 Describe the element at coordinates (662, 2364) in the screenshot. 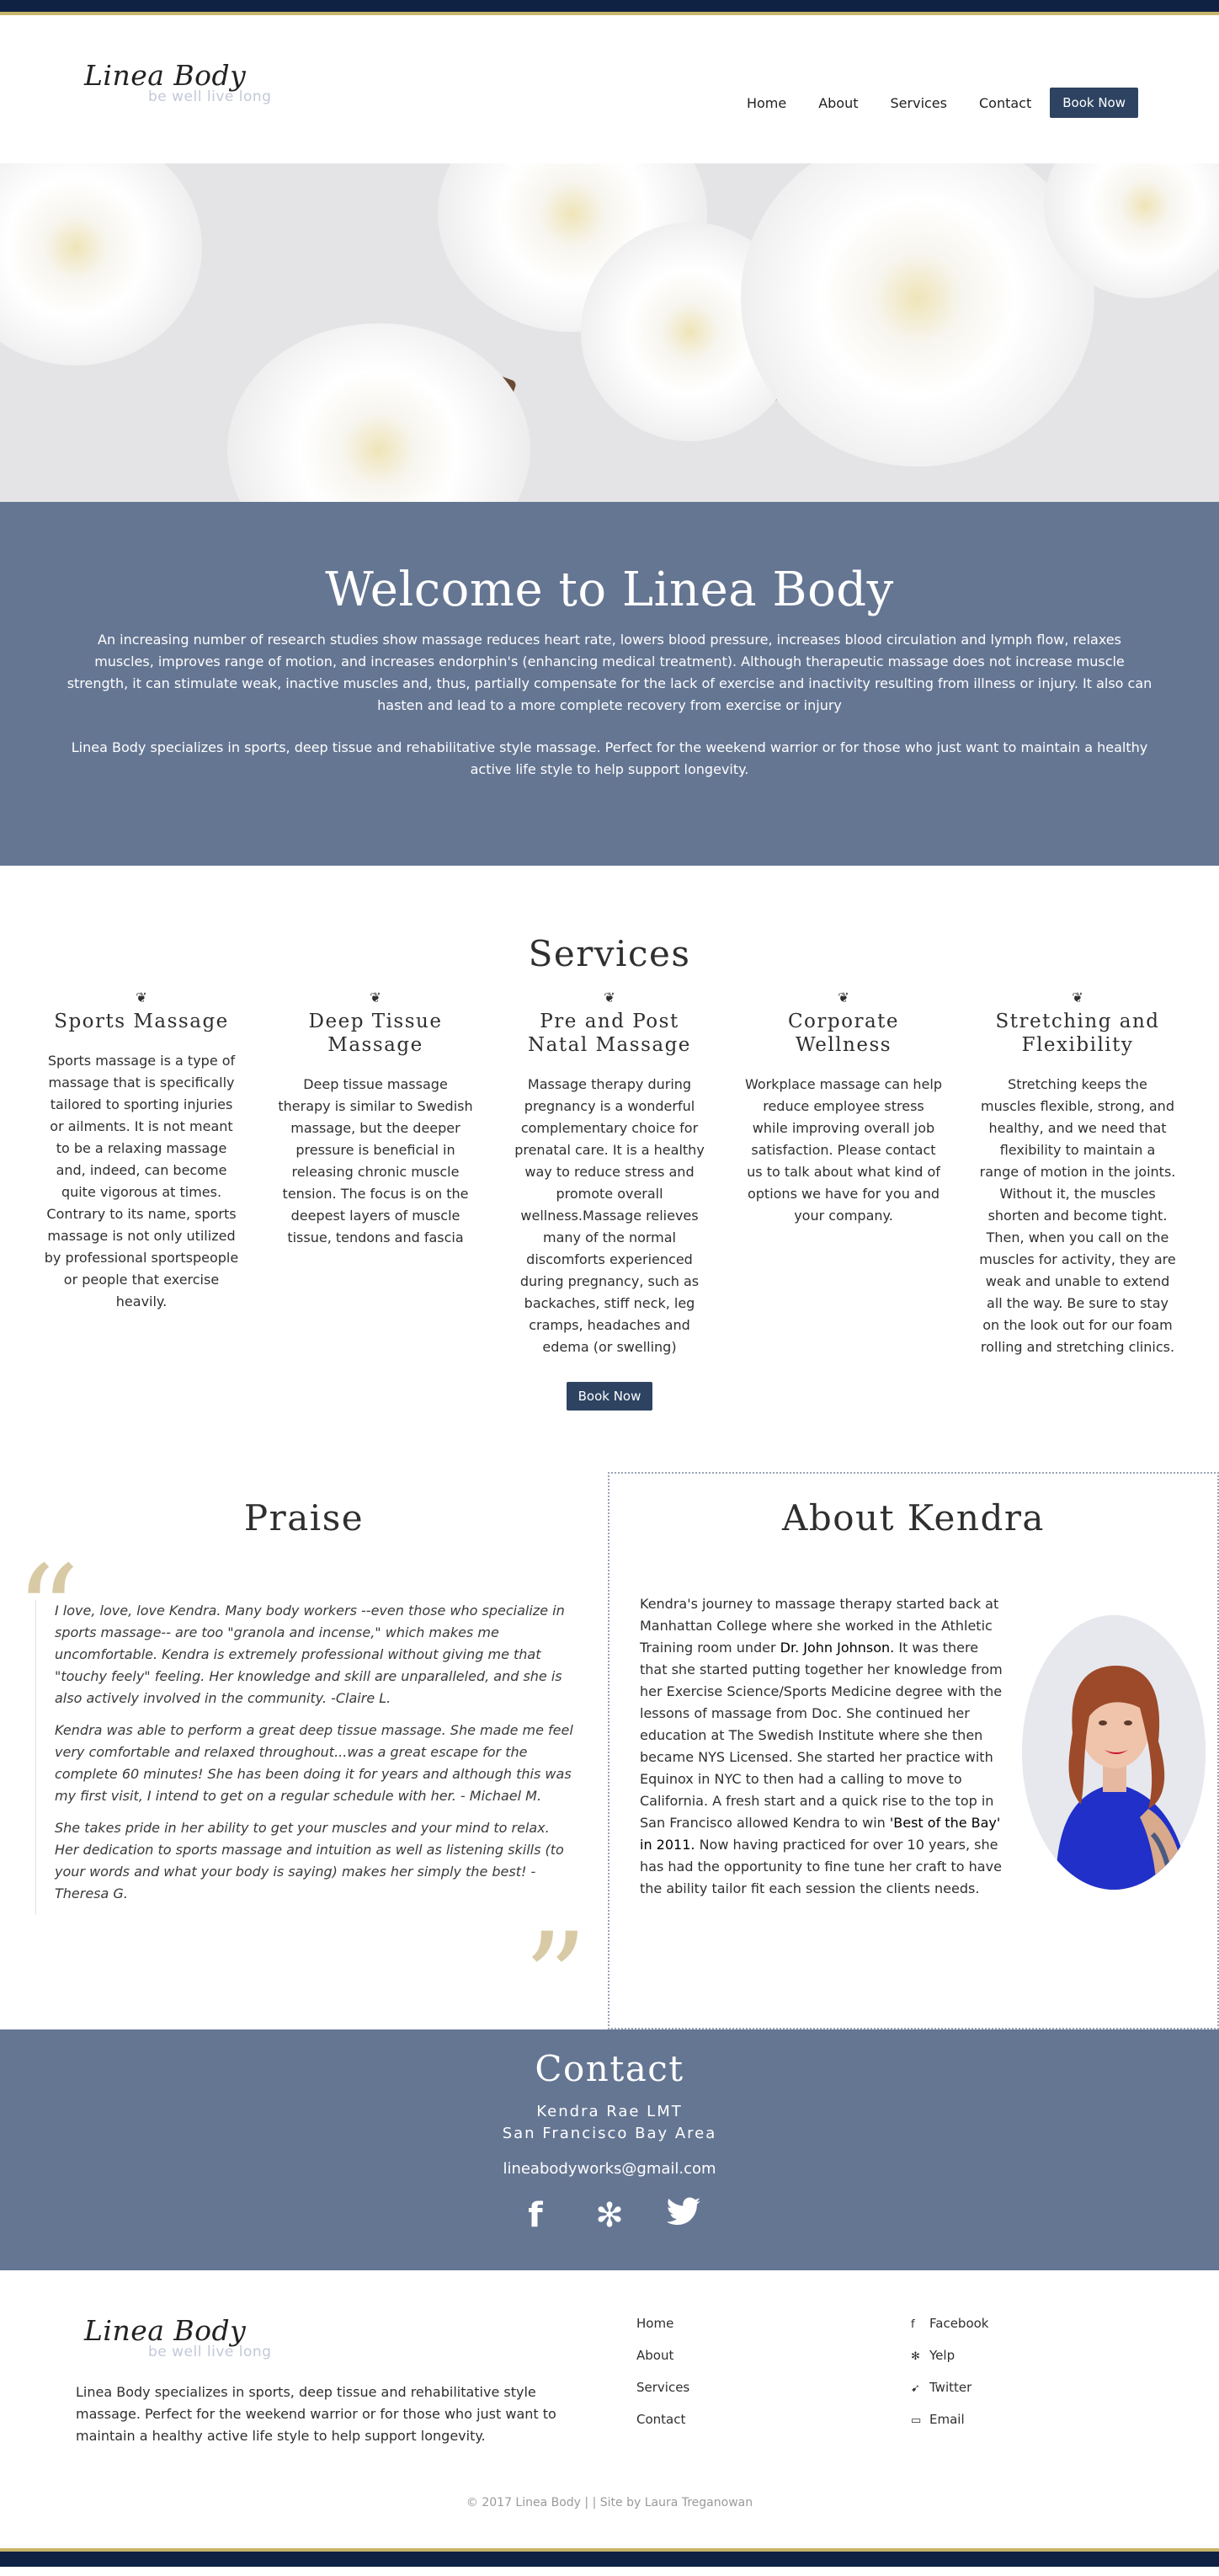

I see `footer-link-about: About` at that location.